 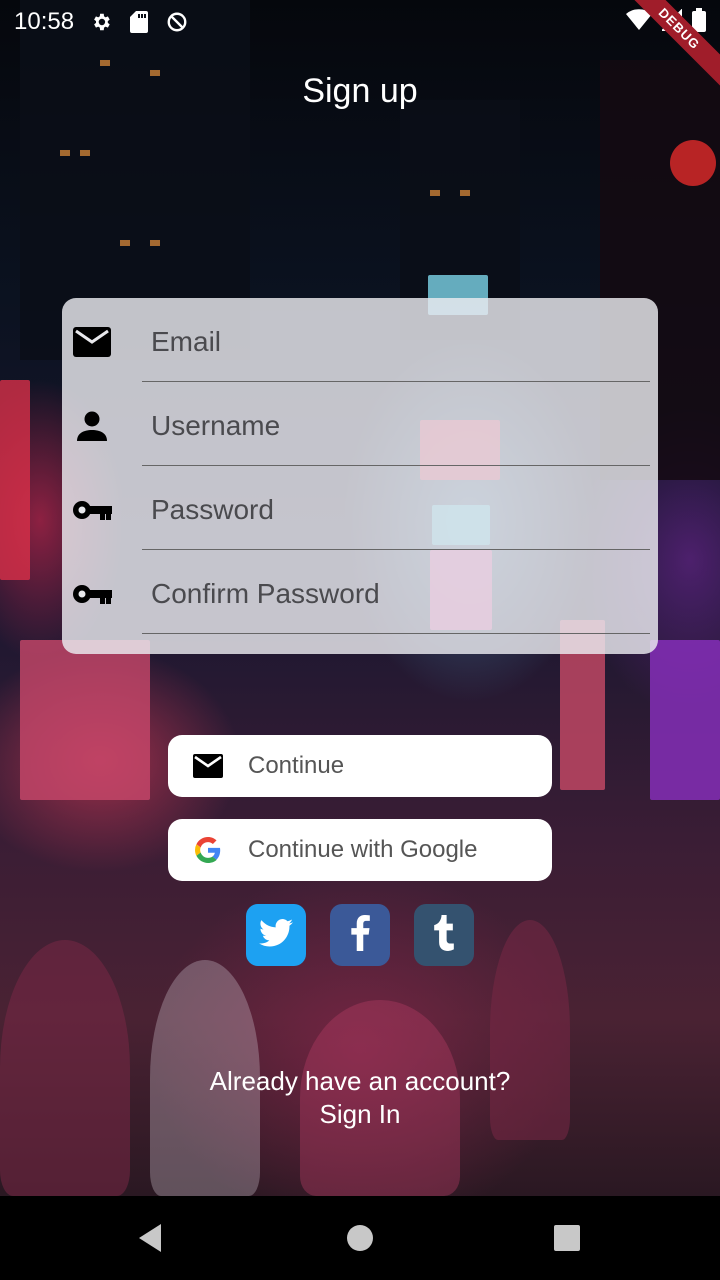 I want to click on back-icon, so click(x=150, y=1238).